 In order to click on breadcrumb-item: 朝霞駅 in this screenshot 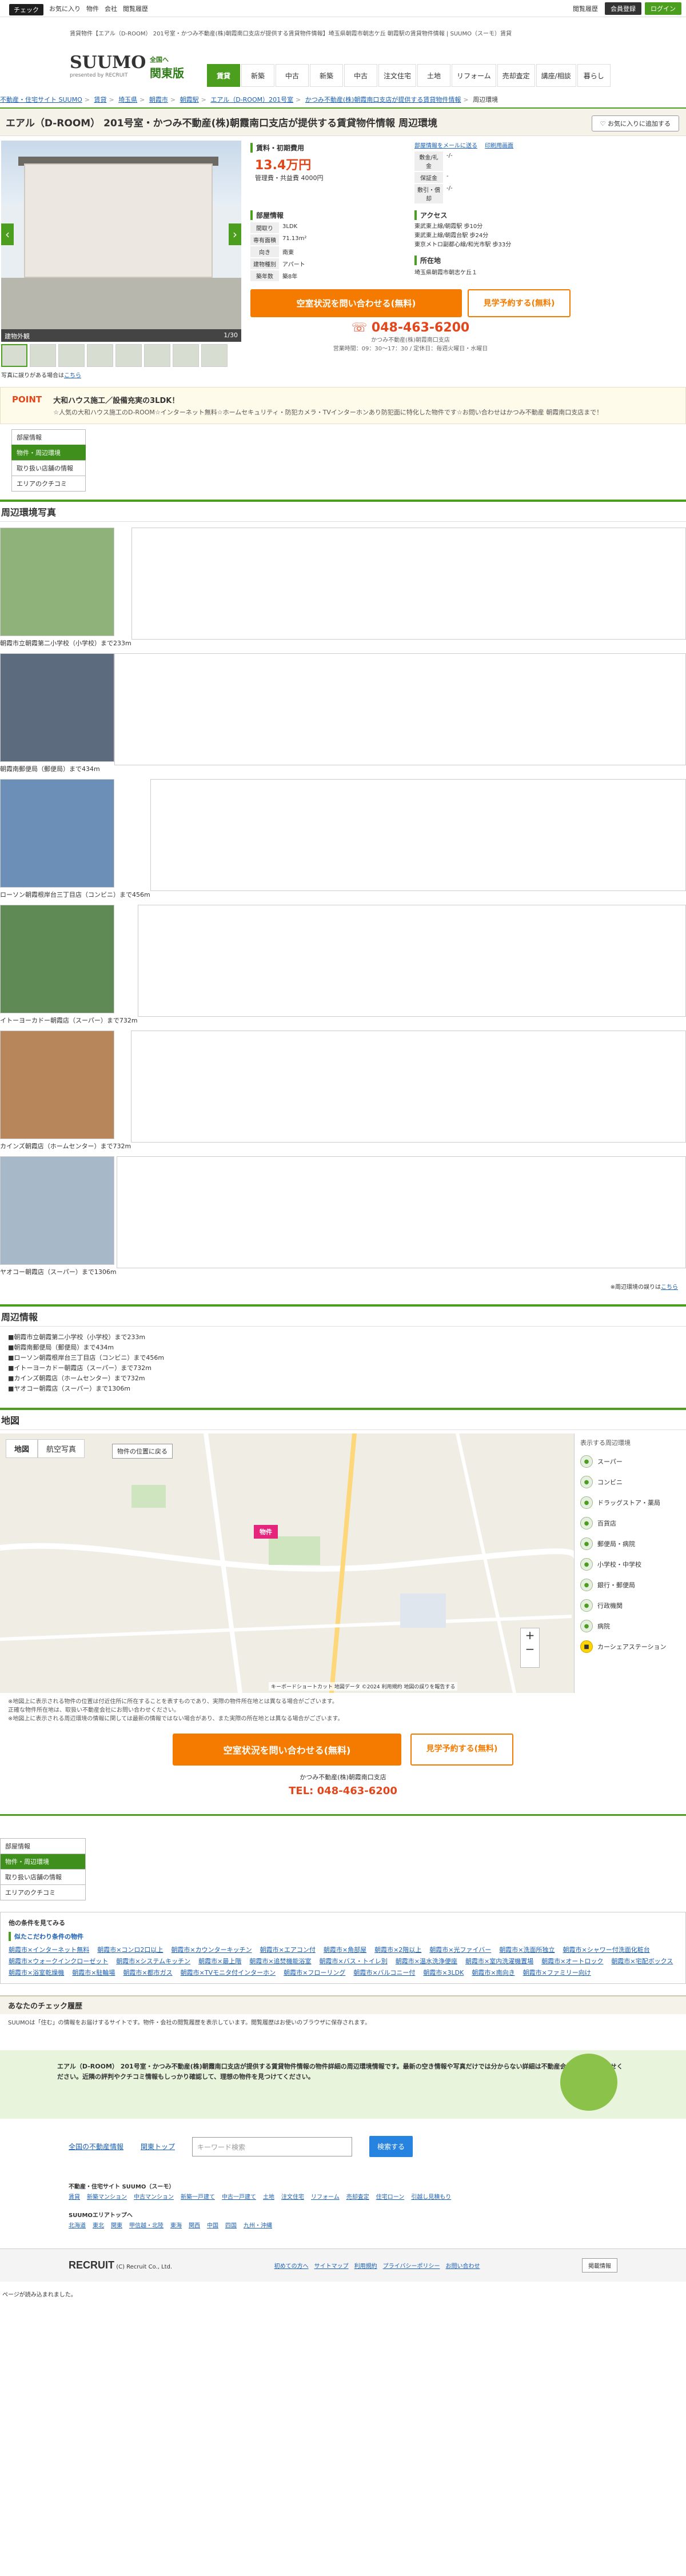, I will do `click(189, 99)`.